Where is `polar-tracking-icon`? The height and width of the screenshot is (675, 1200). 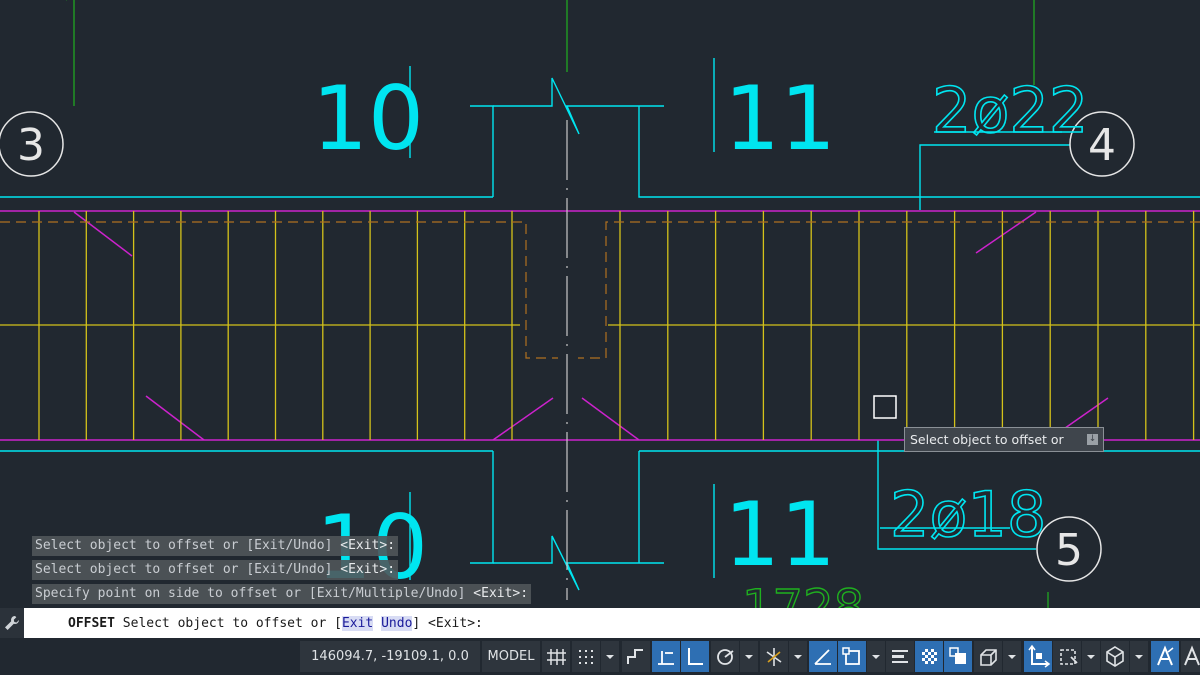 polar-tracking-icon is located at coordinates (725, 656).